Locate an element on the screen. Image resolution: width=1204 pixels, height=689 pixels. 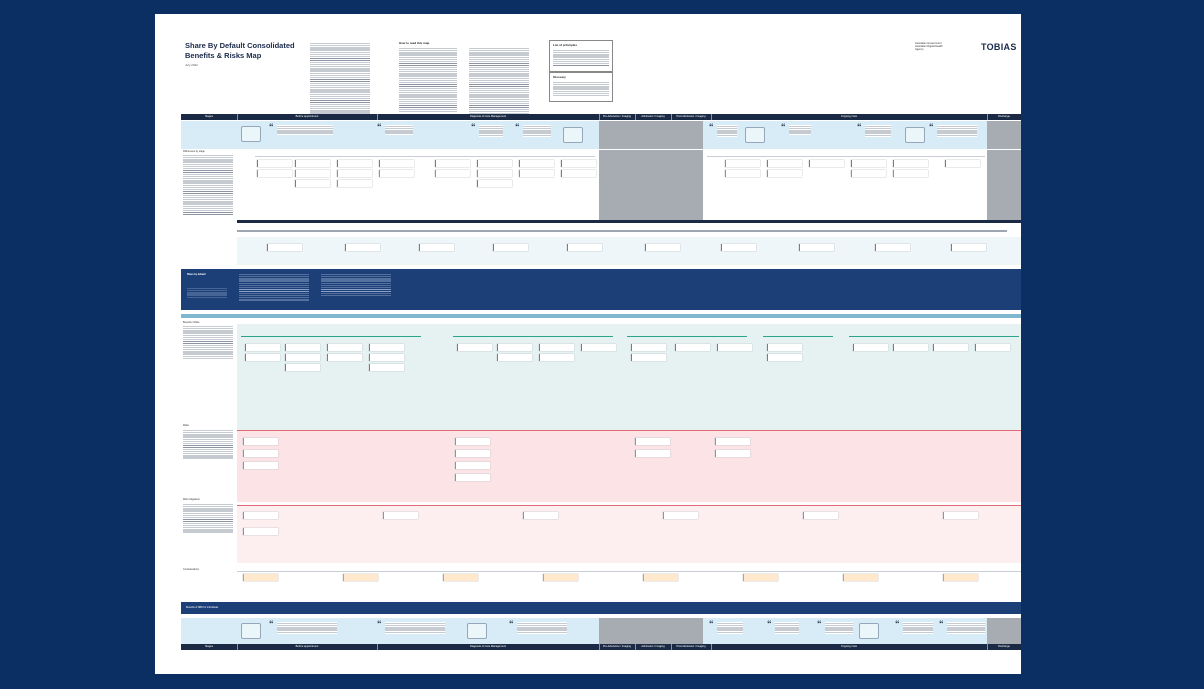
principles-text is located at coordinates (581, 58).